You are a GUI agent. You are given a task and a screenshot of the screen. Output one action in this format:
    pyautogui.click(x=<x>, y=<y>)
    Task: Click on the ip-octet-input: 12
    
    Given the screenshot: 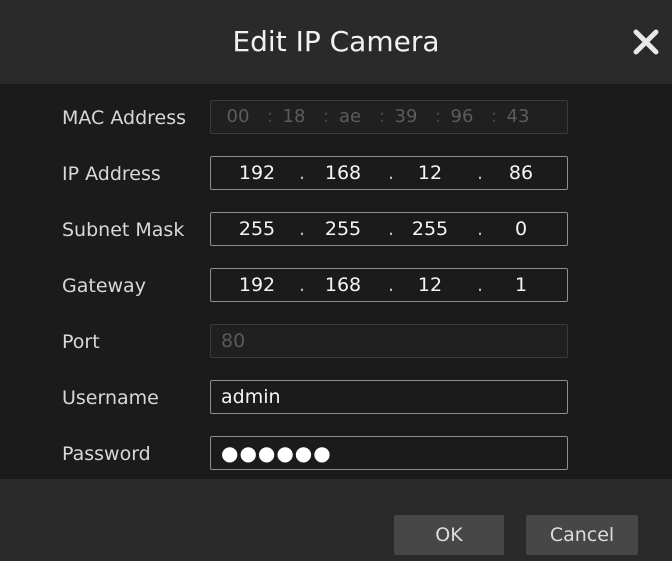 What is the action you would take?
    pyautogui.click(x=430, y=173)
    